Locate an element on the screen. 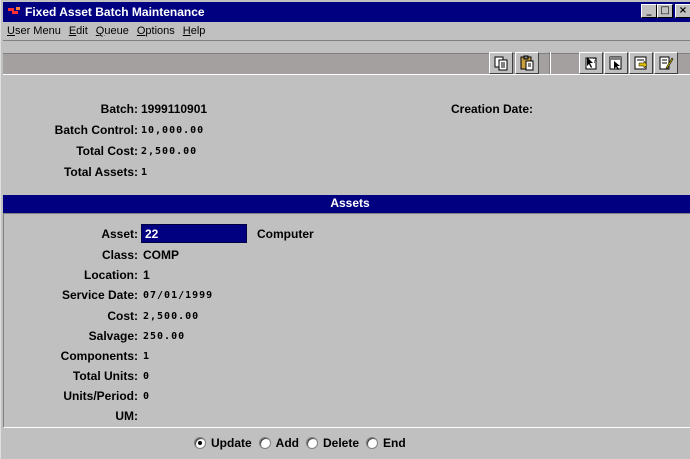 The height and width of the screenshot is (459, 690). help-pointer-button: ? is located at coordinates (591, 63).